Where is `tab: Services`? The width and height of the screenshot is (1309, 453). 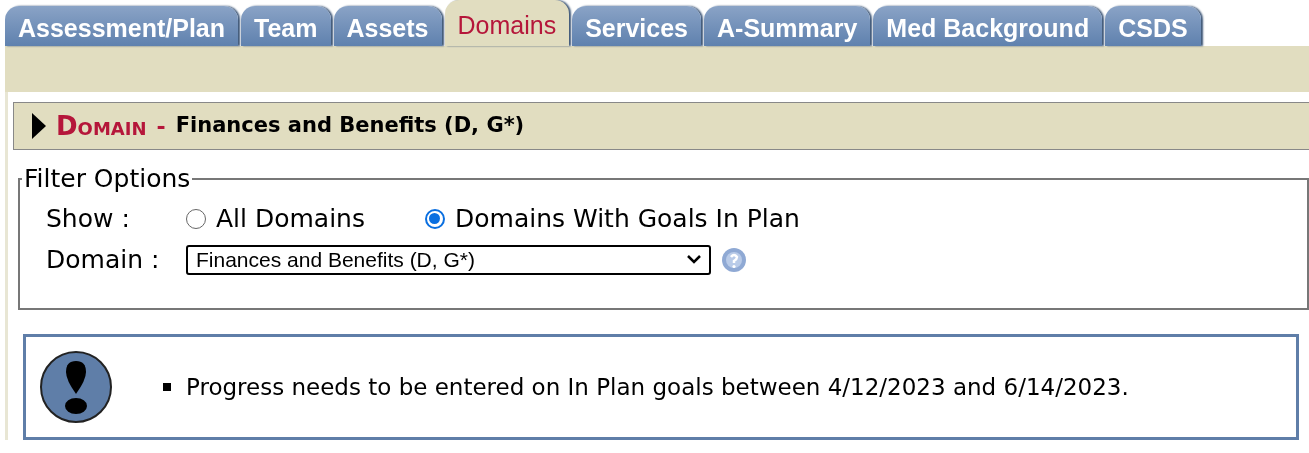
tab: Services is located at coordinates (637, 26).